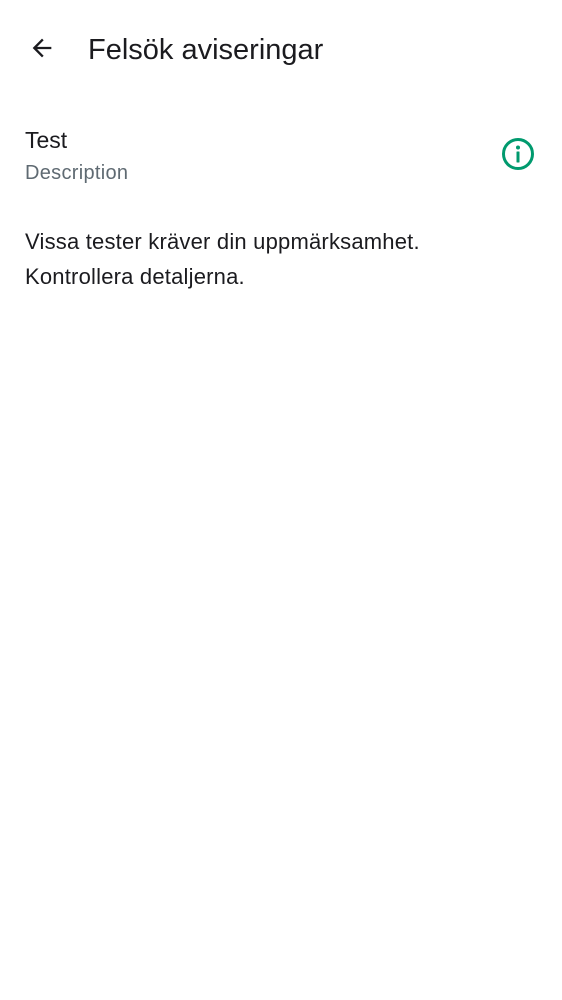 Image resolution: width=562 pixels, height=1000 pixels. I want to click on arrow-back-icon, so click(42, 50).